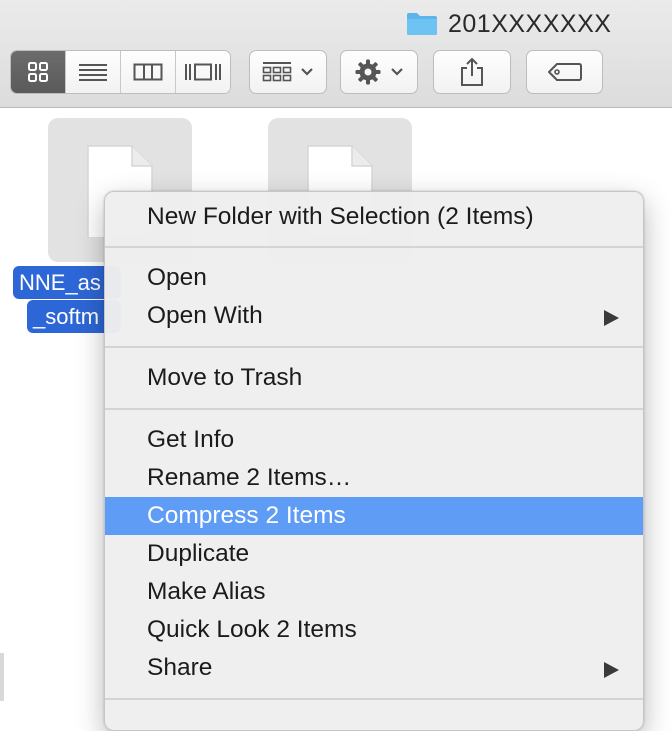  Describe the element at coordinates (374, 554) in the screenshot. I see `menu-item-duplicate: Duplicate` at that location.